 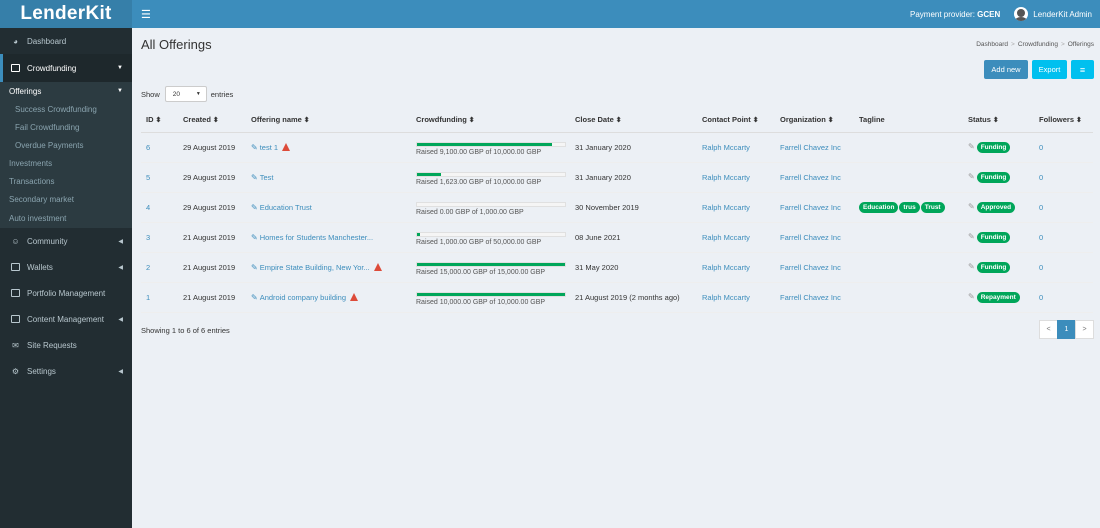 I want to click on app-logo: LenderKit, so click(x=66, y=14).